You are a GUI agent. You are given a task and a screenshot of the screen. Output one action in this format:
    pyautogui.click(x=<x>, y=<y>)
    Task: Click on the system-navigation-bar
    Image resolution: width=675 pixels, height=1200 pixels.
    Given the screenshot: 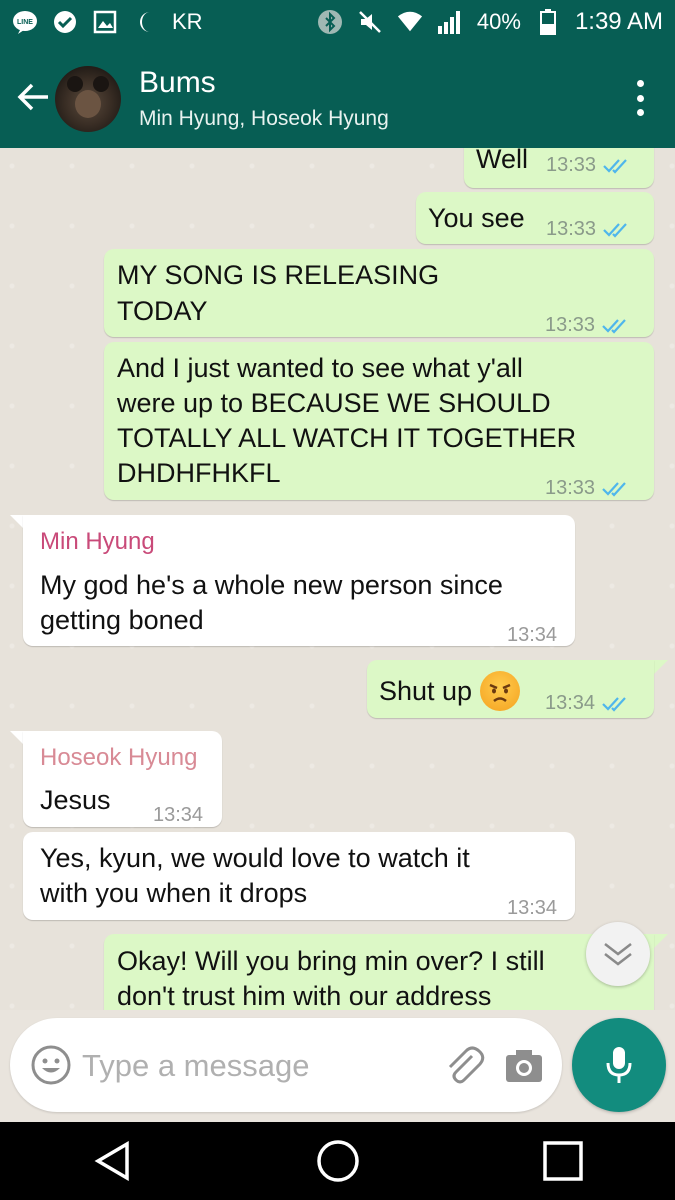 What is the action you would take?
    pyautogui.click(x=337, y=1161)
    